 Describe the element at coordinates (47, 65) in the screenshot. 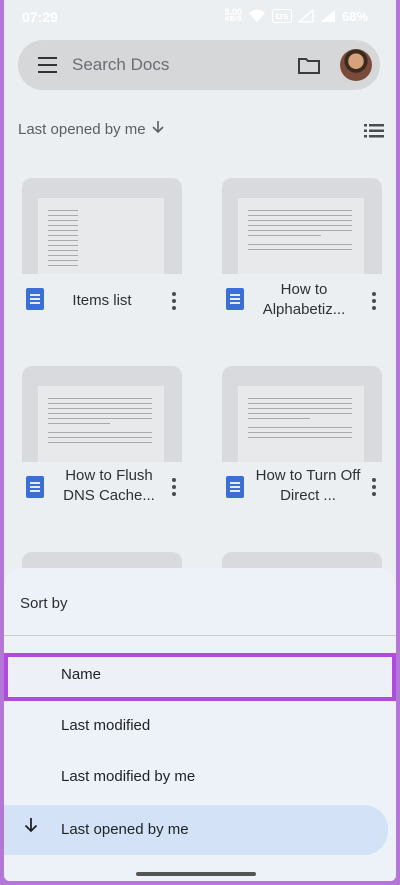

I see `hamburger-menu-icon` at that location.